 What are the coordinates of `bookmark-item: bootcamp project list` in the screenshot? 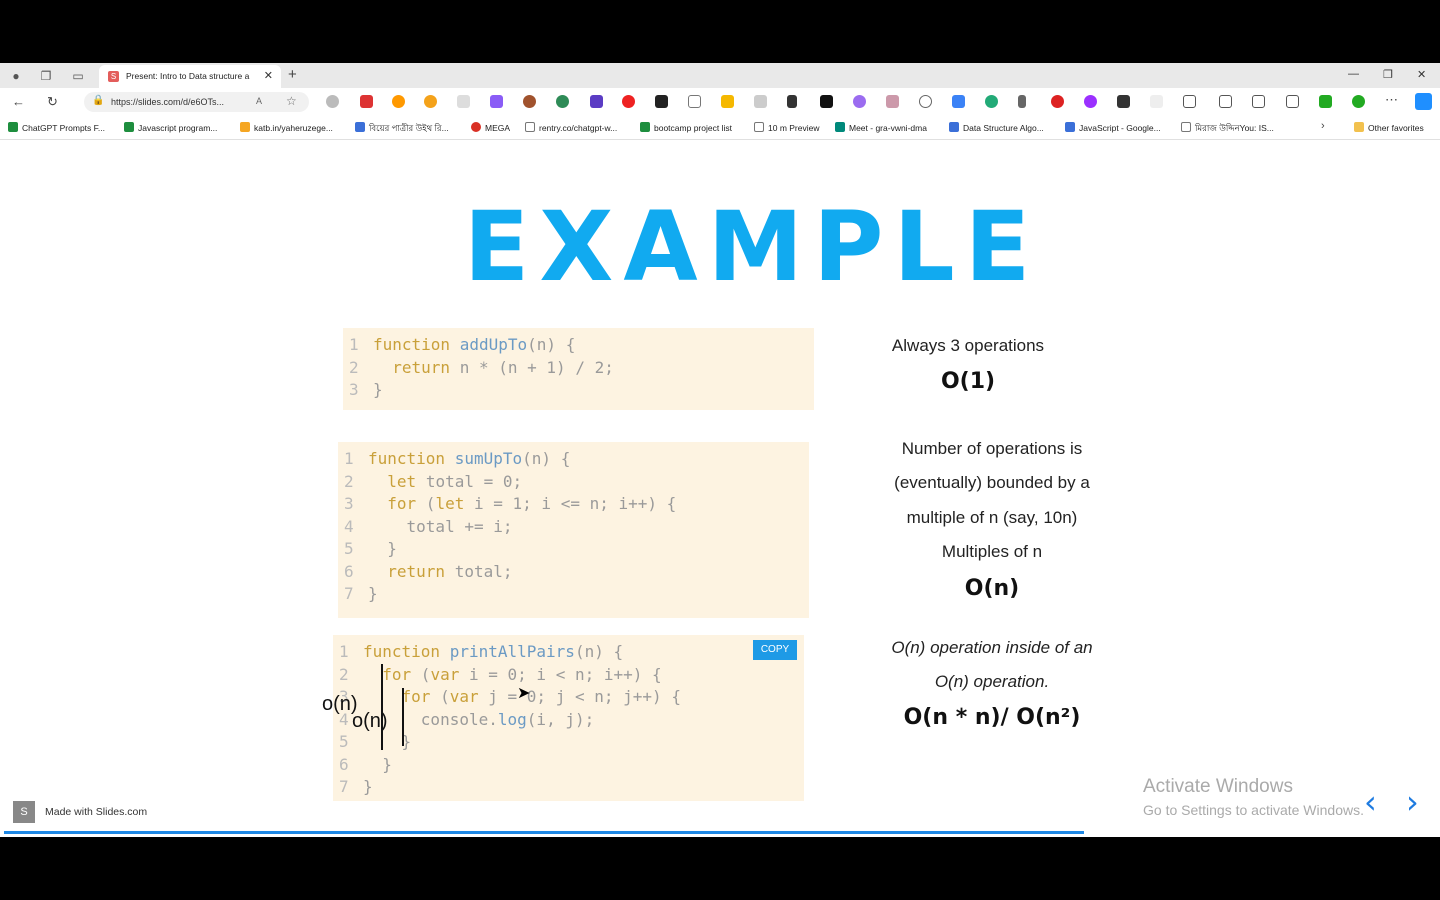 It's located at (686, 127).